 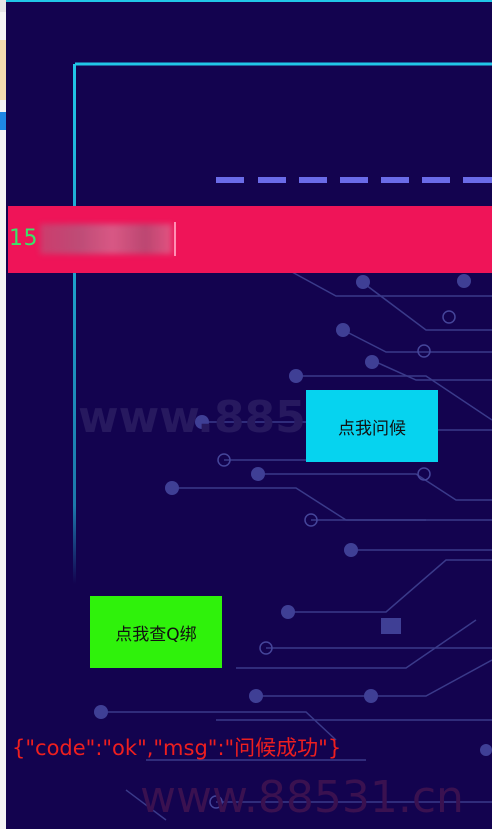 I want to click on redacted-phone-digits, so click(x=106, y=239).